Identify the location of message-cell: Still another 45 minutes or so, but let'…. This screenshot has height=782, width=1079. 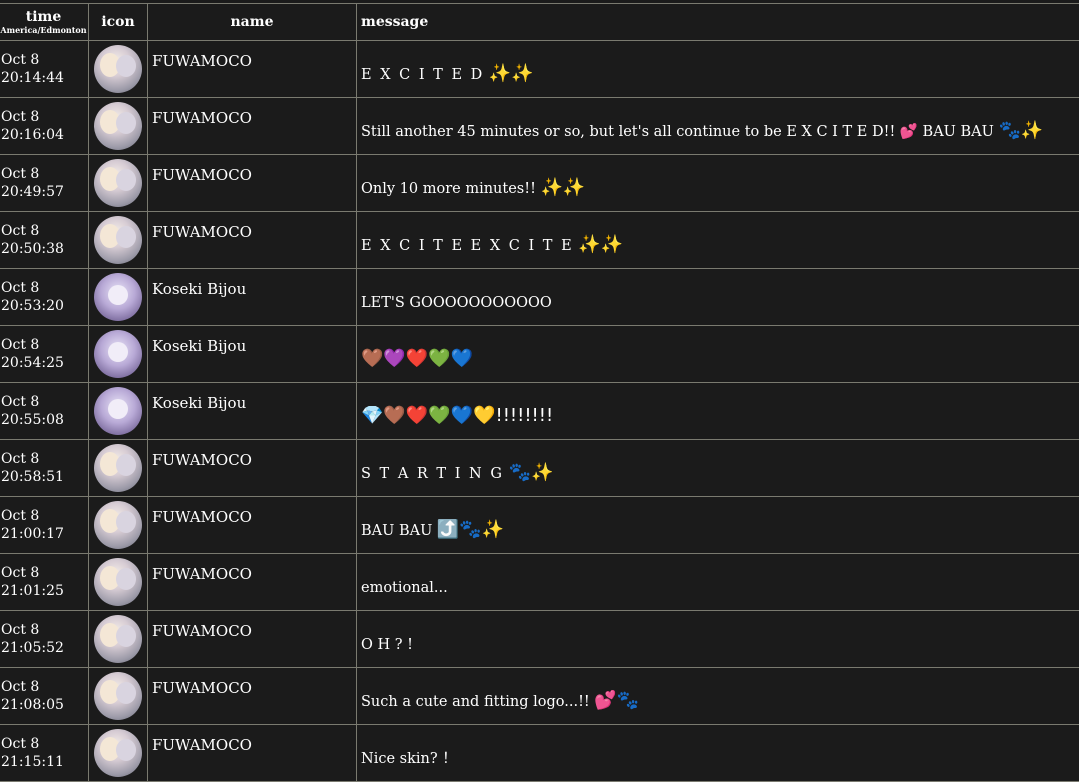
(718, 126).